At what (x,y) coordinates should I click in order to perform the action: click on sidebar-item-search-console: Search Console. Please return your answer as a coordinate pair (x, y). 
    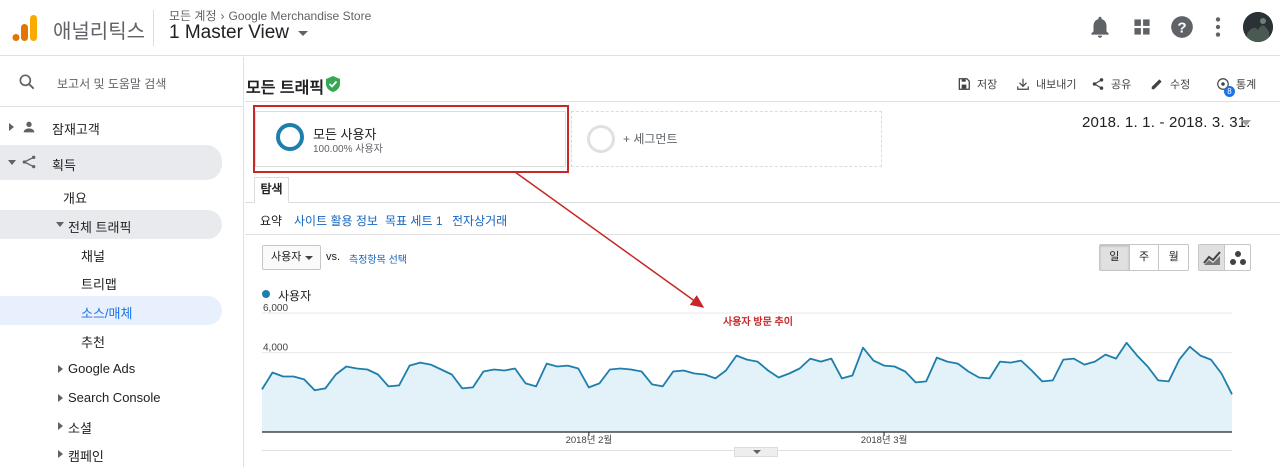
    Looking at the image, I should click on (111, 398).